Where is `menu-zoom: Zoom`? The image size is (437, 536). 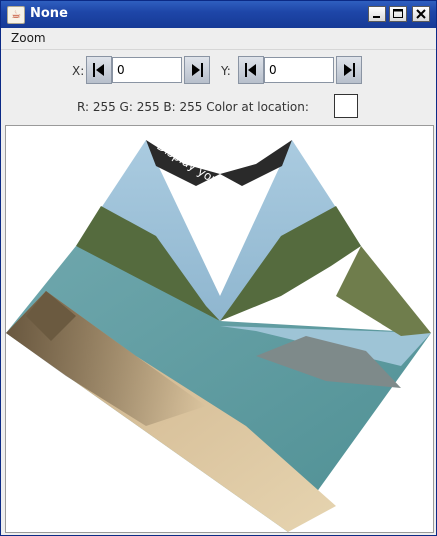 menu-zoom: Zoom is located at coordinates (28, 38).